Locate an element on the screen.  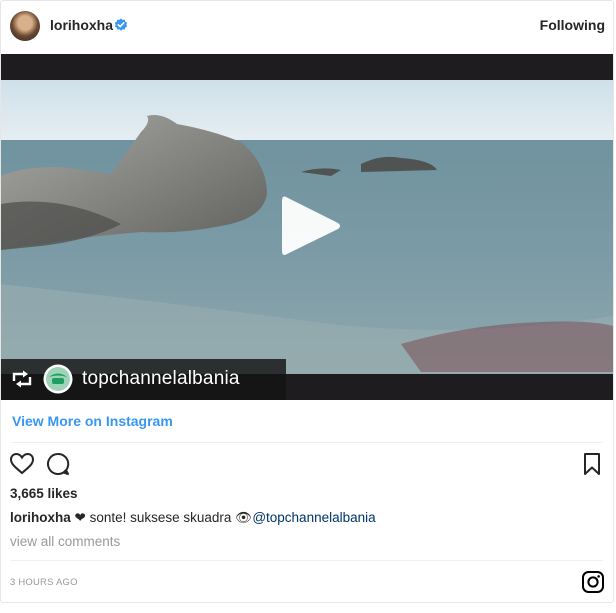
view-all-comments-link: view all comments is located at coordinates (65, 541).